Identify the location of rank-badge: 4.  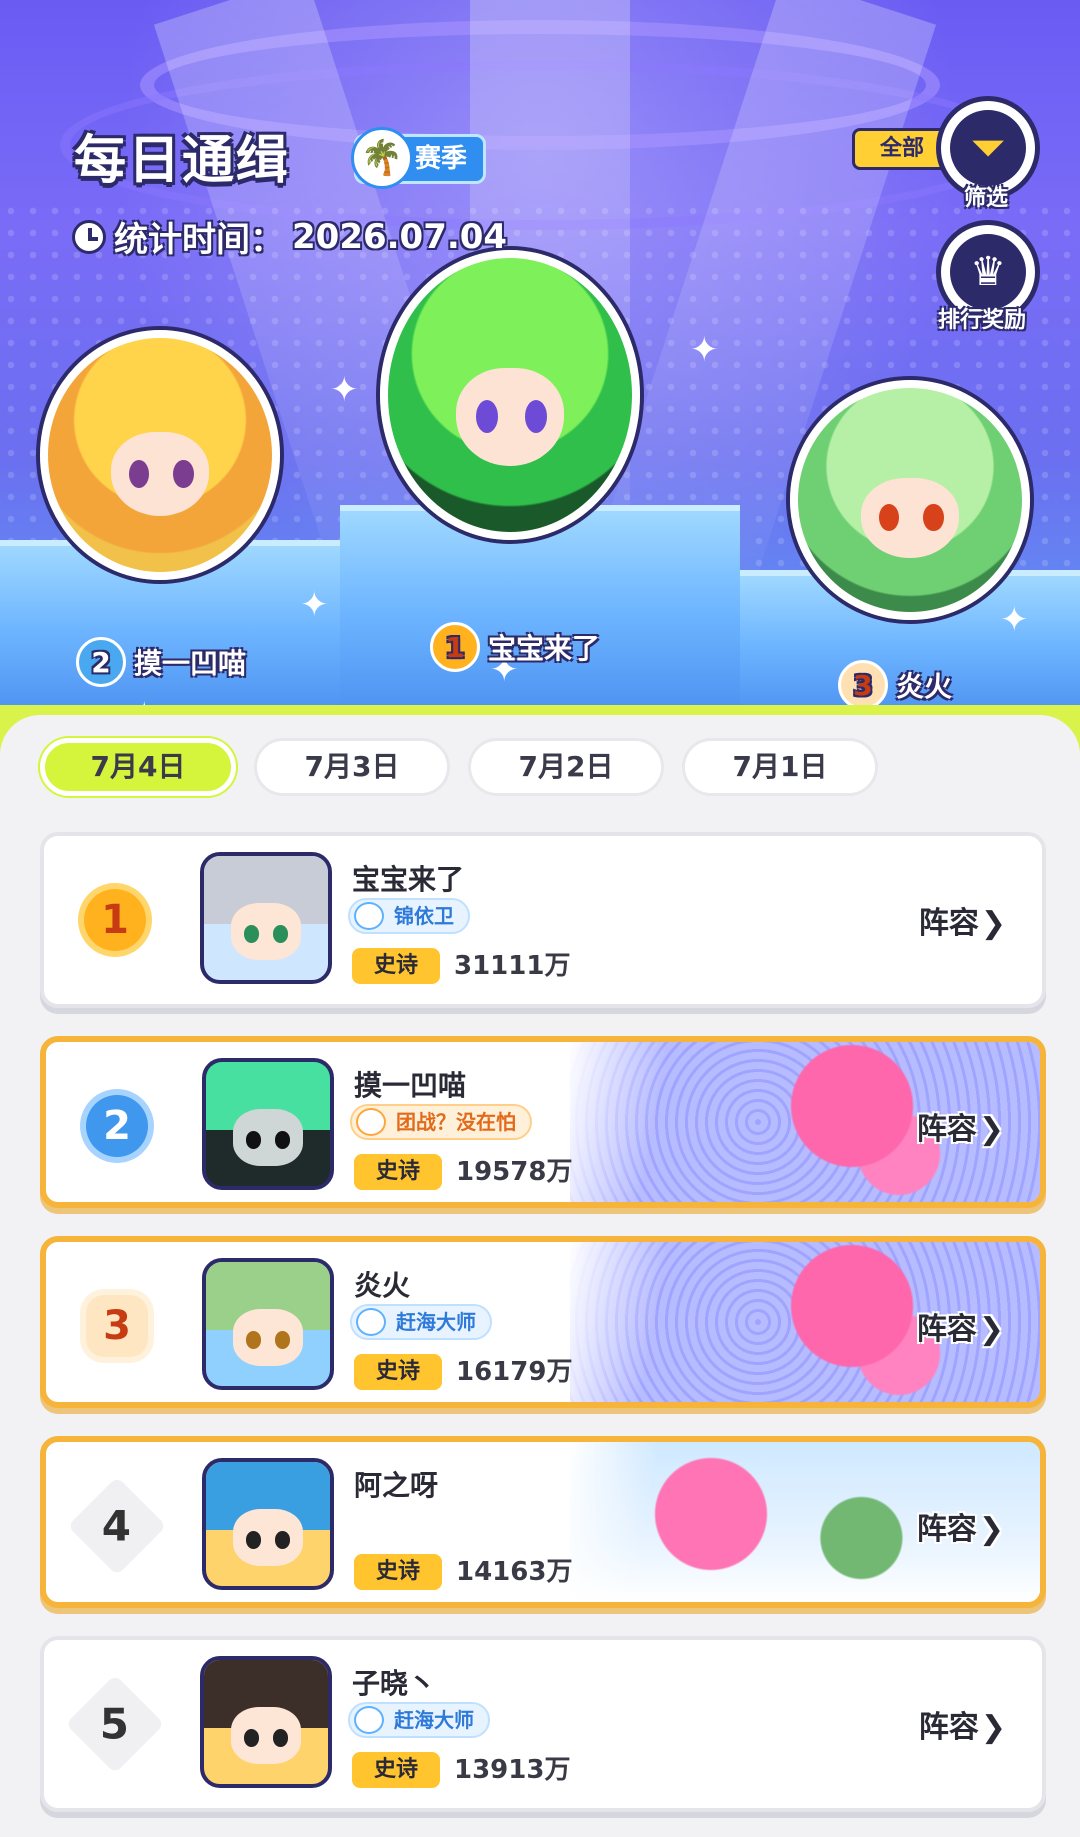
(117, 1526).